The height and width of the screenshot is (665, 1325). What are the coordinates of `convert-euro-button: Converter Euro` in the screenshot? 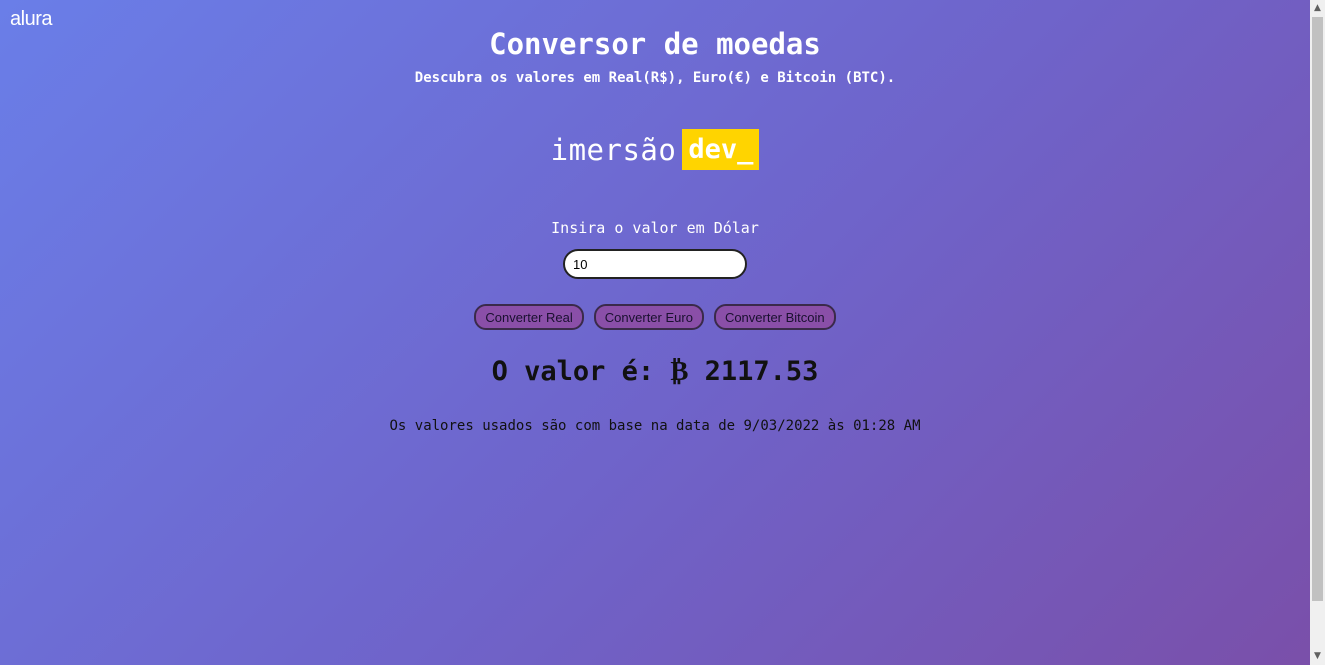 It's located at (648, 317).